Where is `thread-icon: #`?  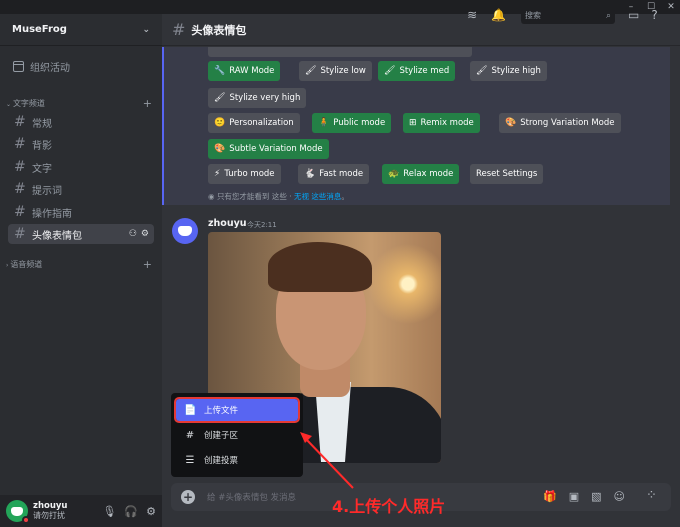
thread-icon: # is located at coordinates (190, 435).